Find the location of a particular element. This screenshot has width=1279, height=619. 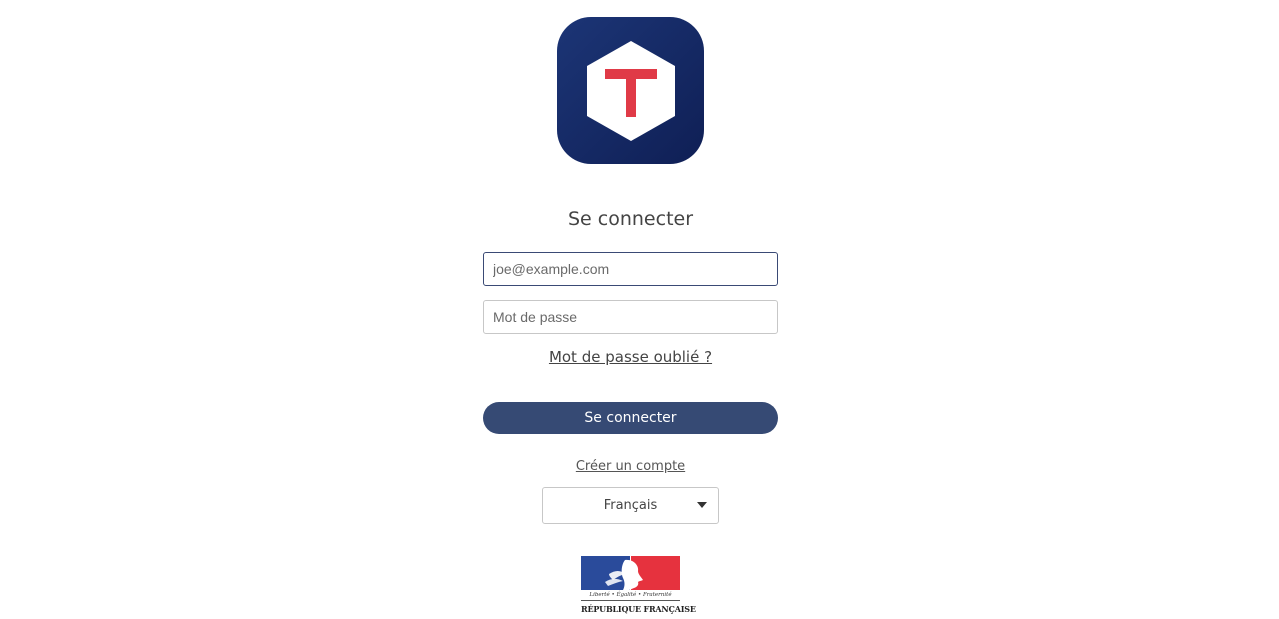

create-account-link: Créer un compte is located at coordinates (630, 466).